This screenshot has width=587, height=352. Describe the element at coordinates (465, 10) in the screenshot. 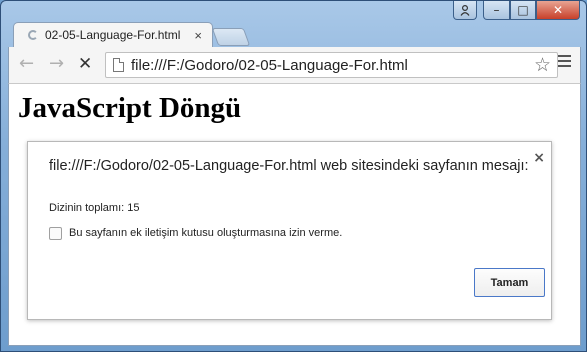

I see `user-icon` at that location.